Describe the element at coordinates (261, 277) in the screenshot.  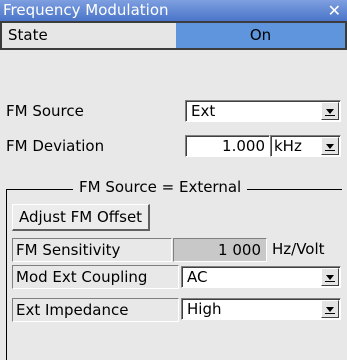
I see `coupling-select: AC` at that location.